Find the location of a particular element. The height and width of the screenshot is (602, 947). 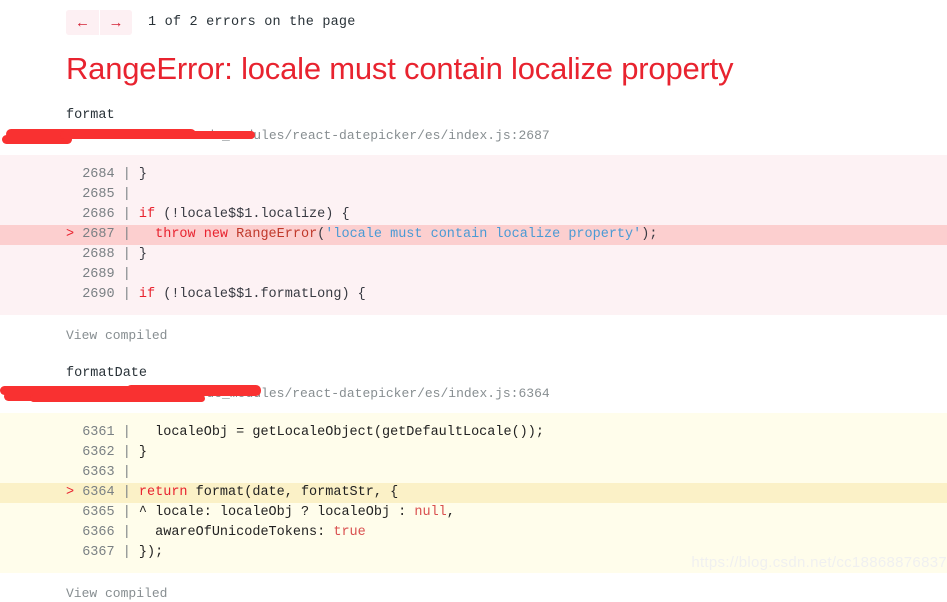

code-line: 2685 | is located at coordinates (102, 195).